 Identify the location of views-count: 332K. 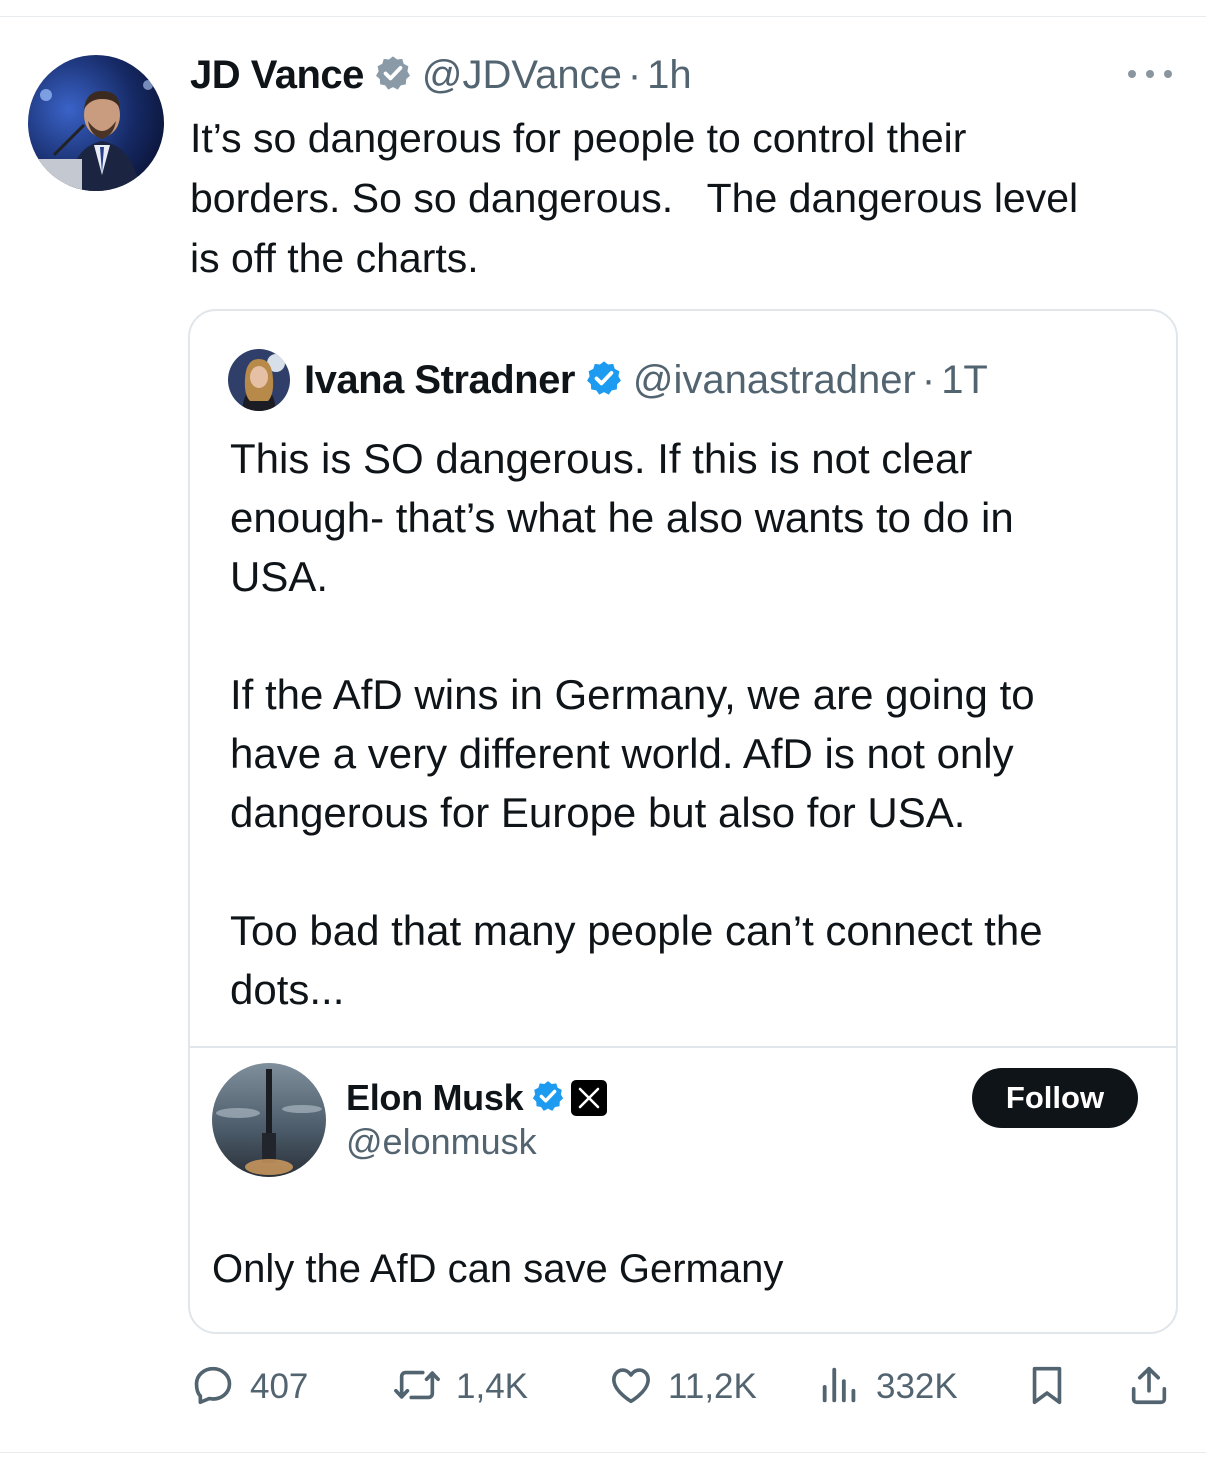
(917, 1386).